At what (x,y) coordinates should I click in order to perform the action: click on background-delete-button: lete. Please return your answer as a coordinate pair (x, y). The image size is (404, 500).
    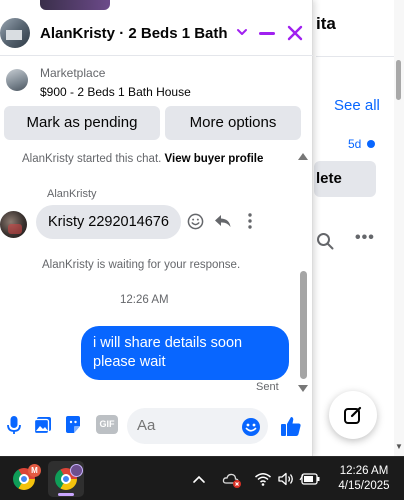
    Looking at the image, I should click on (345, 179).